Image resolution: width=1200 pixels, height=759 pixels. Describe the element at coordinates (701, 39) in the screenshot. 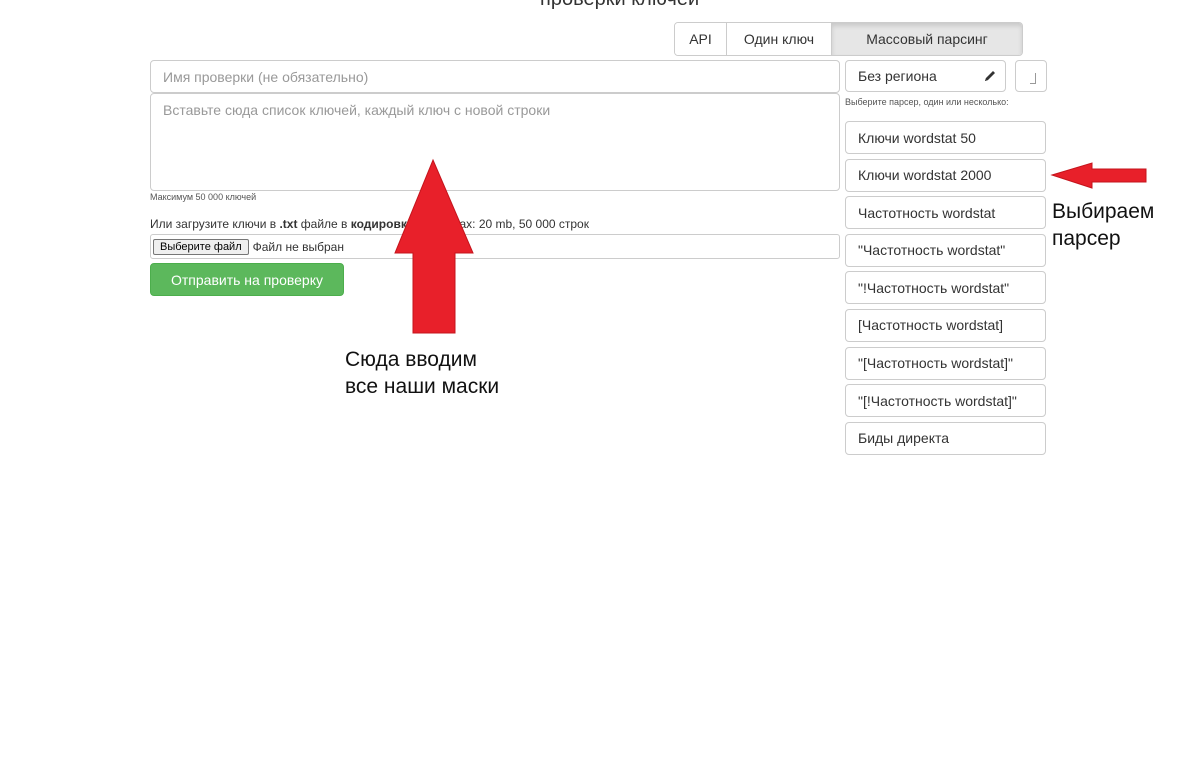

I see `tab-api: API` at that location.